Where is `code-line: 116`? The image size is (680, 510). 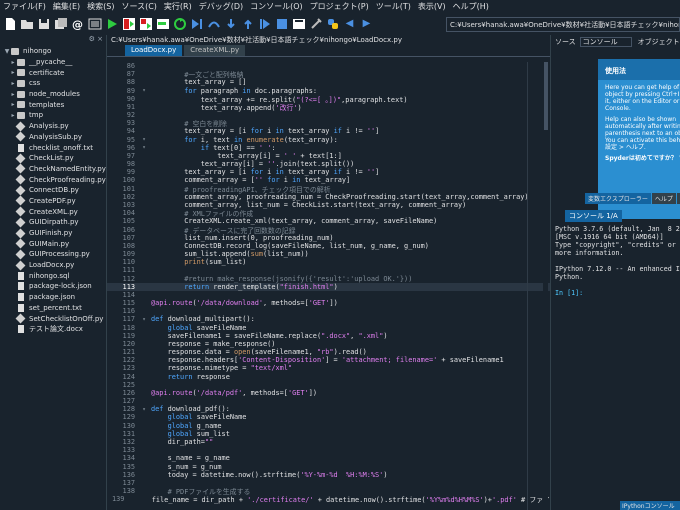
code-line: 116 is located at coordinates (328, 311).